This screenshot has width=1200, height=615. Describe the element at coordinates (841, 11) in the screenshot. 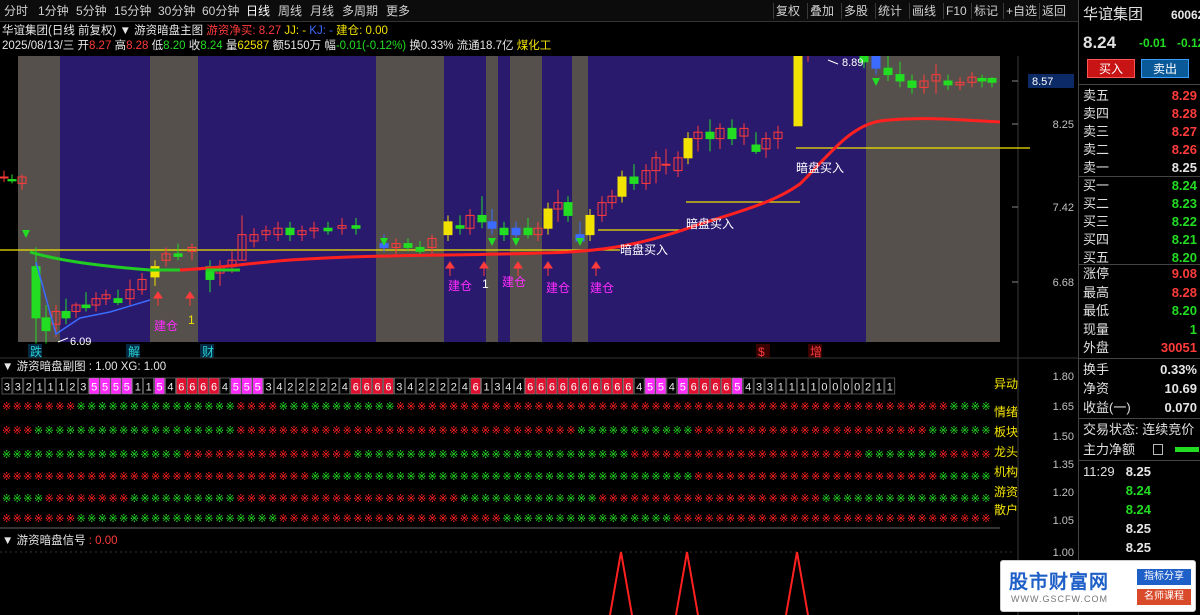

I see `toolbar-separator` at that location.